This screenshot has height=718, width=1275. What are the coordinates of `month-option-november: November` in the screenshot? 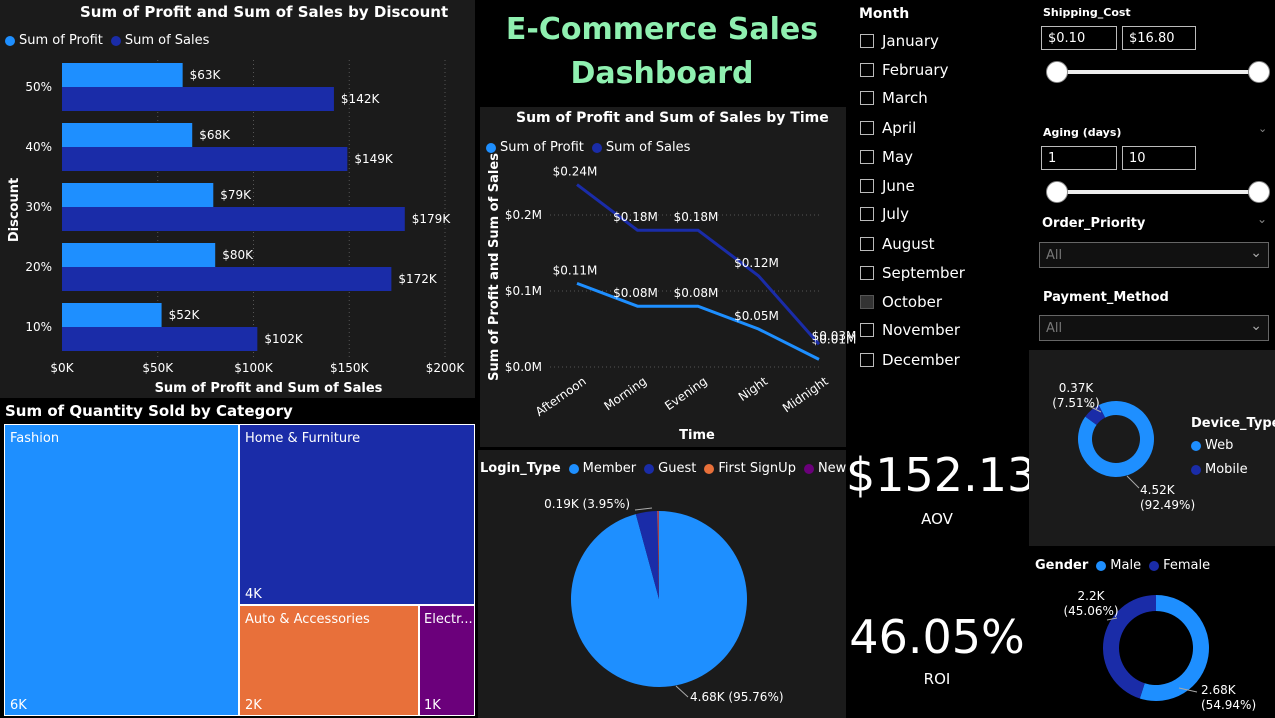 It's located at (910, 330).